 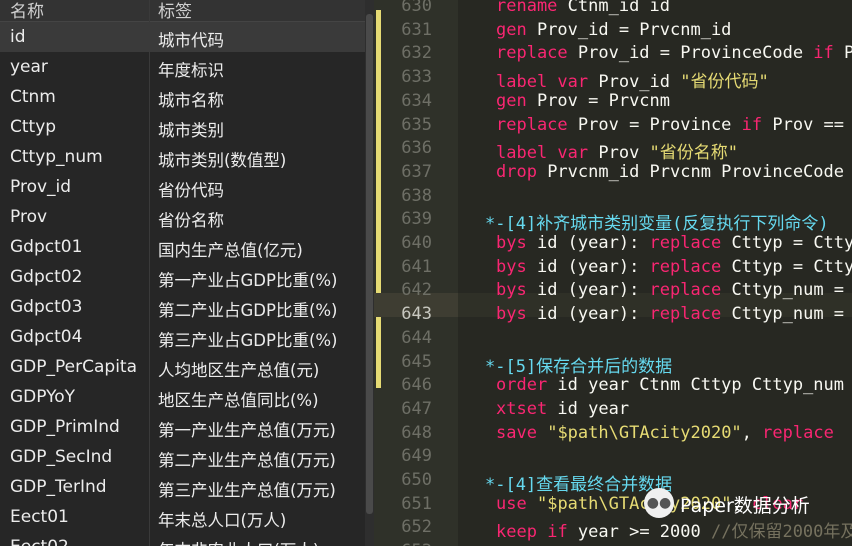 What do you see at coordinates (41, 187) in the screenshot?
I see `variable-name: Prov_id` at bounding box center [41, 187].